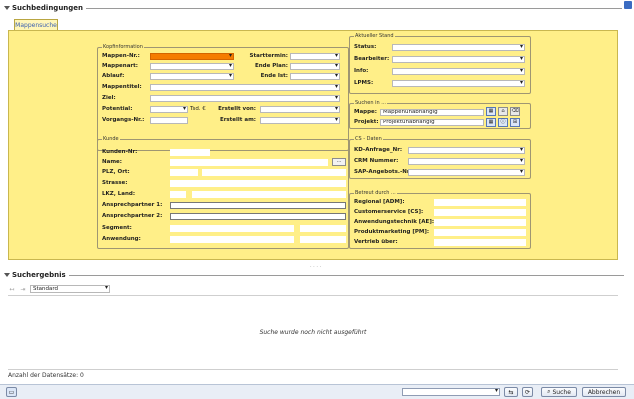 The width and height of the screenshot is (634, 399). I want to click on mappenart-select, so click(192, 66).